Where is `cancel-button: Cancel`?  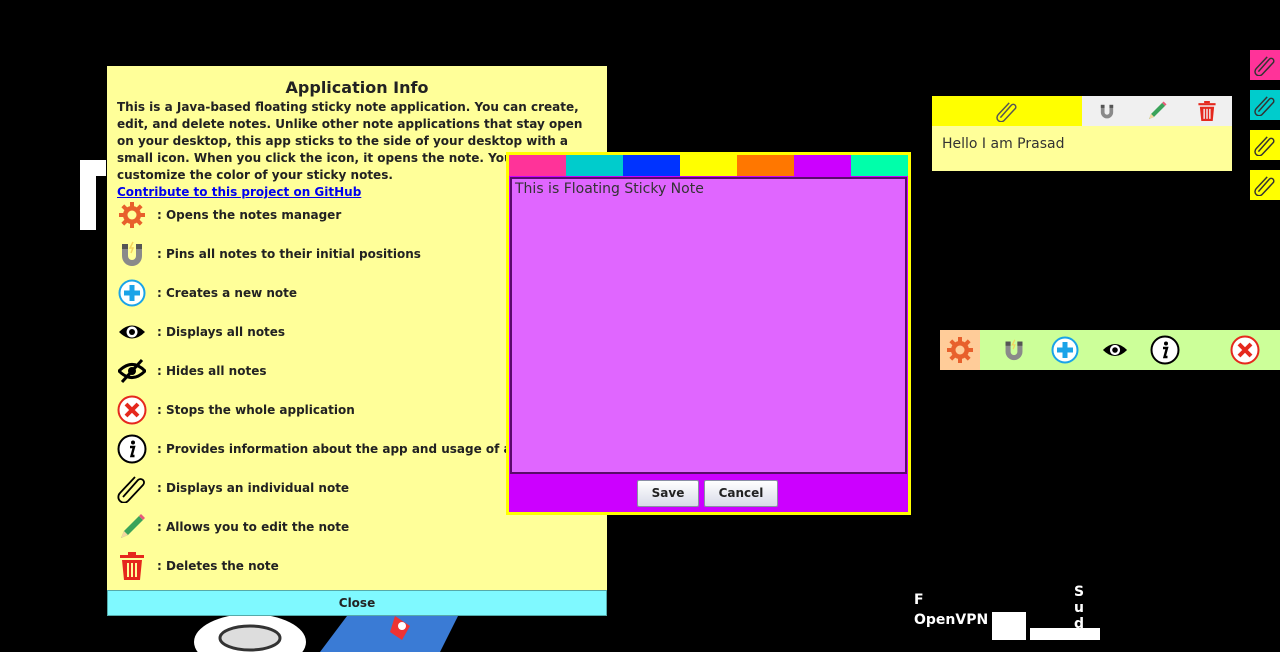
cancel-button: Cancel is located at coordinates (741, 493).